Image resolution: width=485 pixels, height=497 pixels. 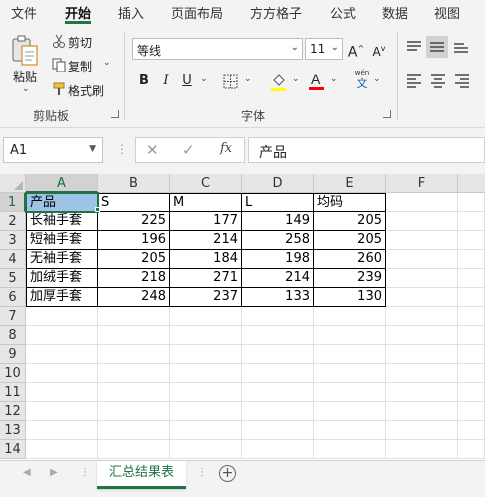 I want to click on row-header-8: 8, so click(x=13, y=335).